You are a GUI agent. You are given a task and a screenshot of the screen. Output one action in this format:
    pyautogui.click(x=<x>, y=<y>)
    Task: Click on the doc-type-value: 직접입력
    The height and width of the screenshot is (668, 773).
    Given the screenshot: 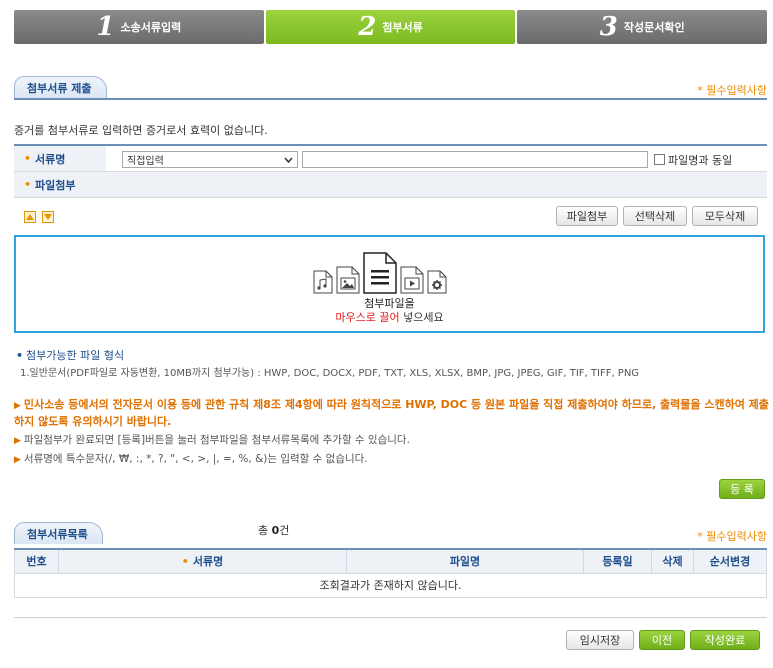 What is the action you would take?
    pyautogui.click(x=145, y=161)
    